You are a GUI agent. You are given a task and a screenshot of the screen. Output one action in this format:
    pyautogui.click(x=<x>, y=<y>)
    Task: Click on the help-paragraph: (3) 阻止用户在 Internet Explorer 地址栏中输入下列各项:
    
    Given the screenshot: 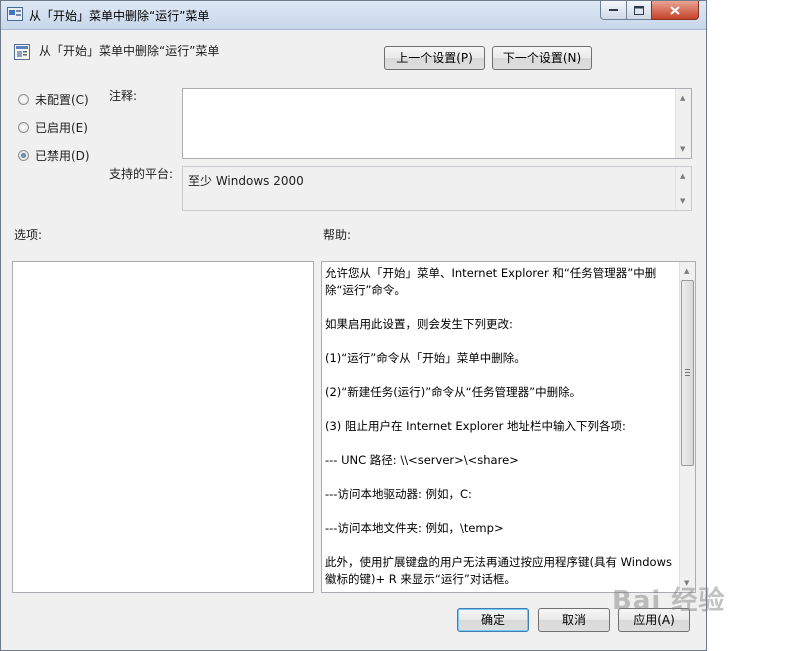 What is the action you would take?
    pyautogui.click(x=475, y=426)
    